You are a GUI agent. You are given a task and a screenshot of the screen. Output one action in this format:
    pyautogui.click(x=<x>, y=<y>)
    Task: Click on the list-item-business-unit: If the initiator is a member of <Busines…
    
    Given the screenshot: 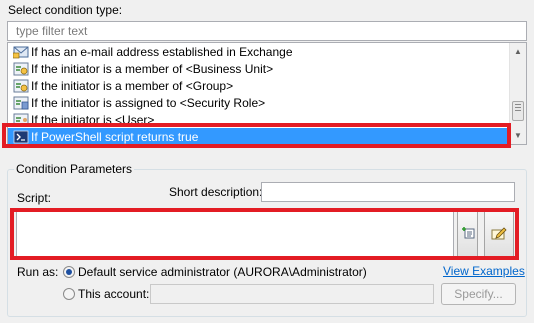 What is the action you would take?
    pyautogui.click(x=258, y=68)
    